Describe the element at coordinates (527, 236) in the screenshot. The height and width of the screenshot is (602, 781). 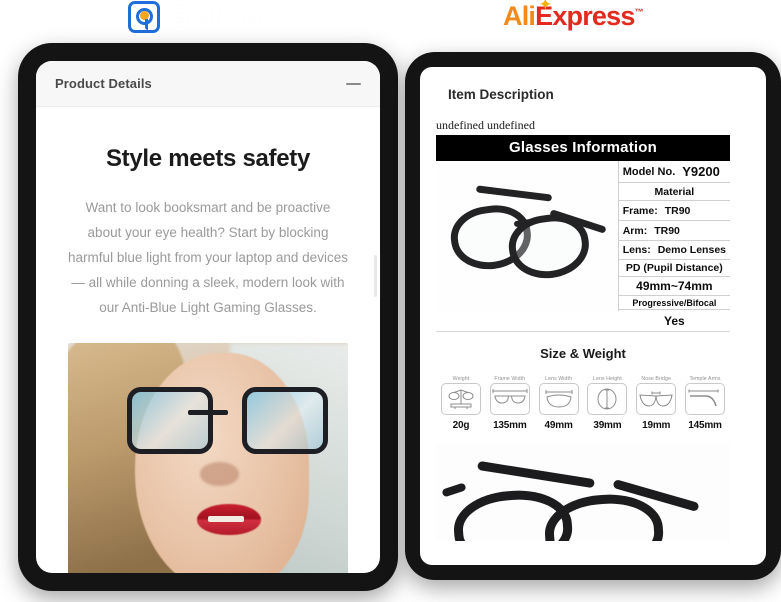
I see `glasses-product-photo` at that location.